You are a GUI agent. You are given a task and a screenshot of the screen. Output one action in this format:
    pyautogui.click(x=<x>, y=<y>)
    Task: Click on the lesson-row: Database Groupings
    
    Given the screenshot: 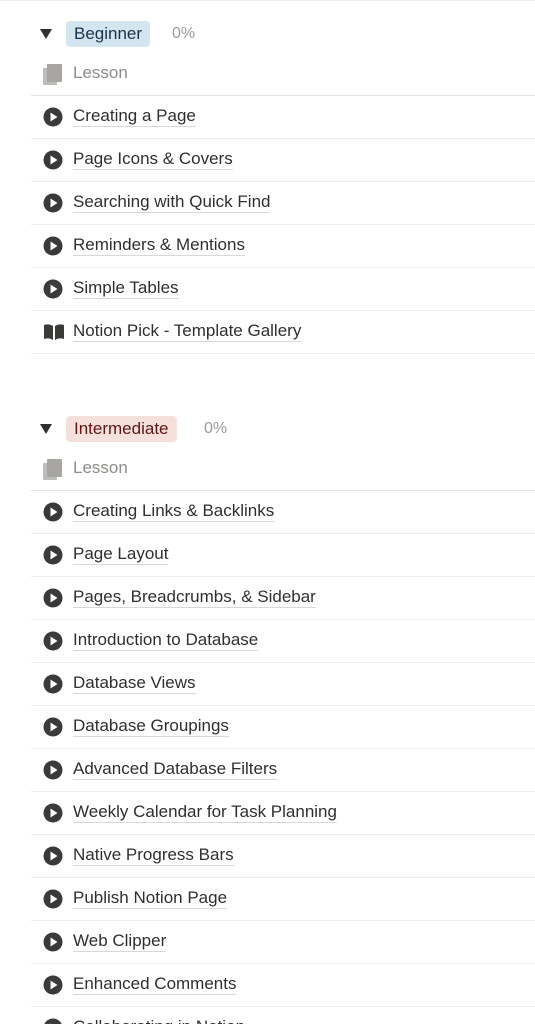 What is the action you would take?
    pyautogui.click(x=283, y=727)
    